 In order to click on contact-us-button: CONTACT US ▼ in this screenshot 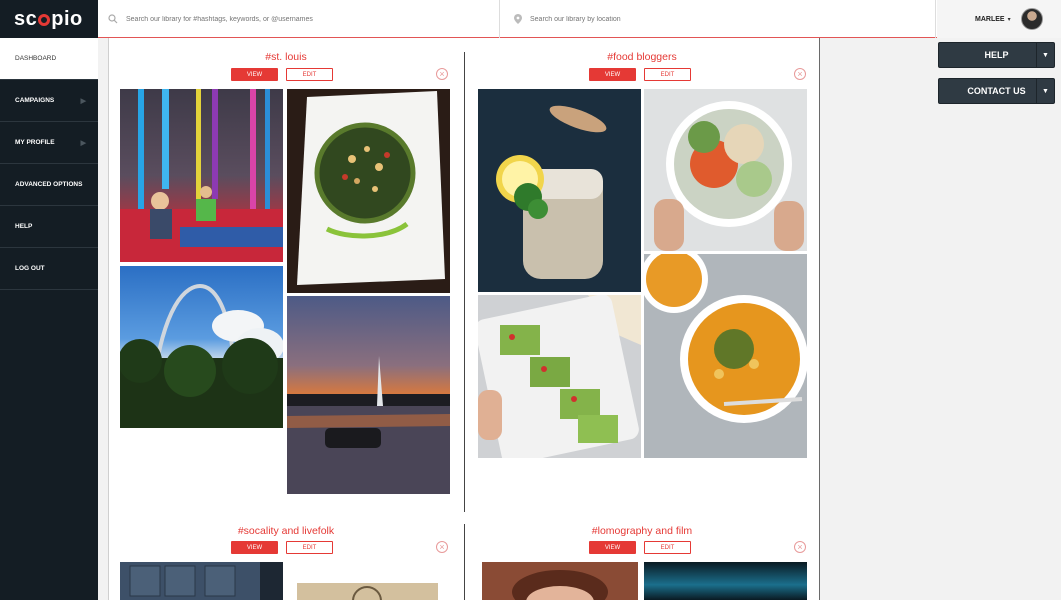, I will do `click(996, 91)`.